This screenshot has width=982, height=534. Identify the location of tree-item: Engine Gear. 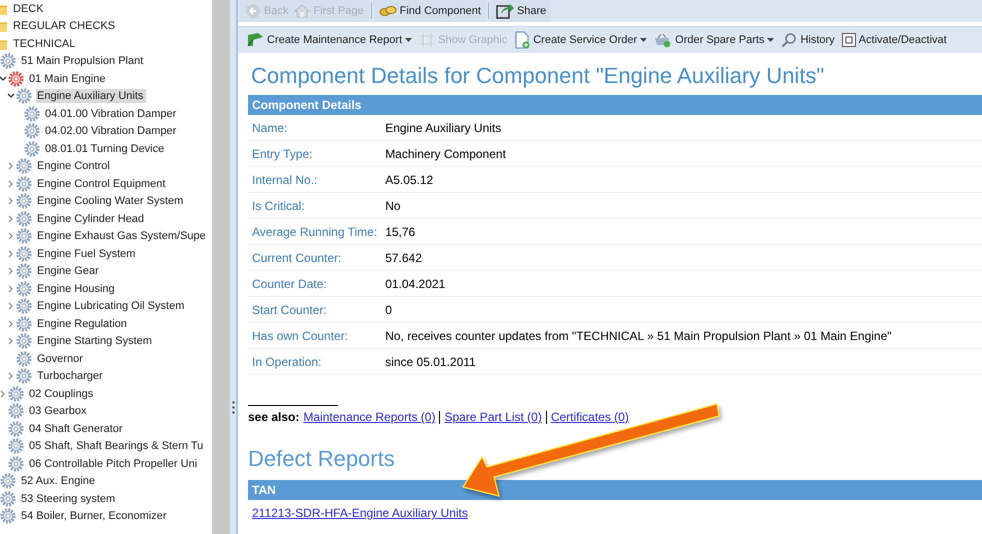
(69, 271).